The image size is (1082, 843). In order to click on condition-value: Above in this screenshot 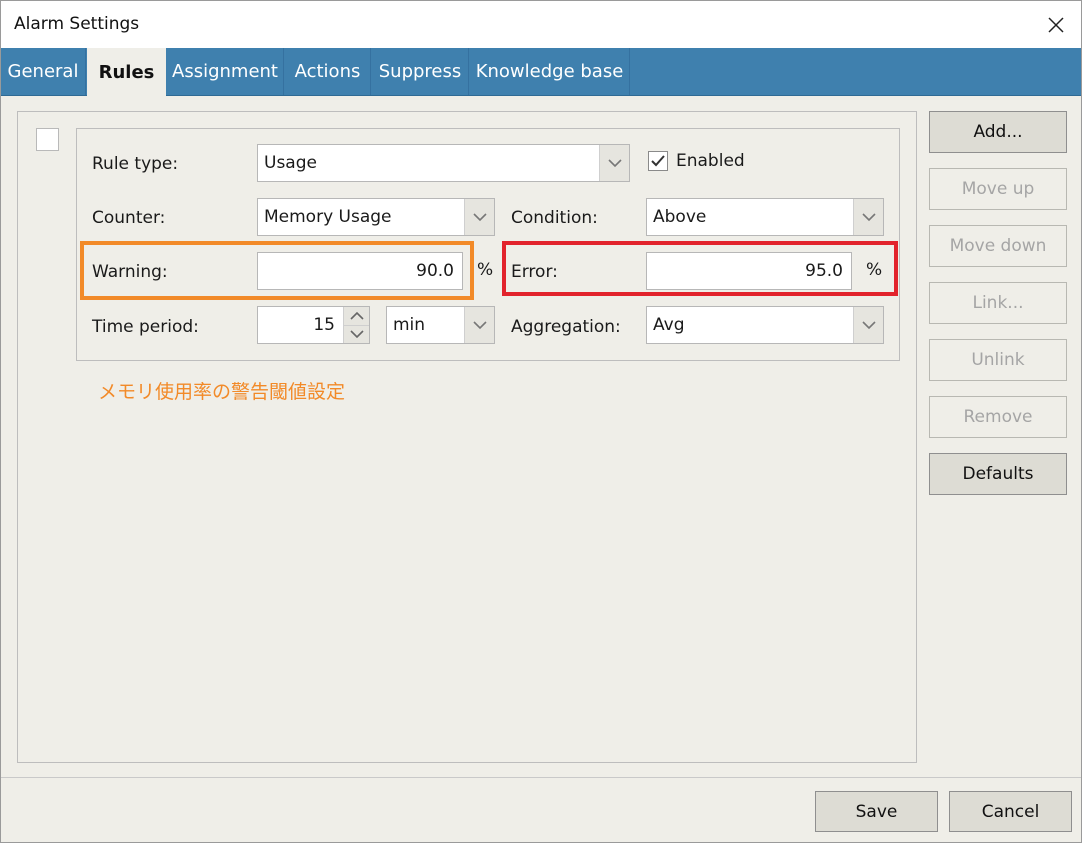, I will do `click(680, 217)`.